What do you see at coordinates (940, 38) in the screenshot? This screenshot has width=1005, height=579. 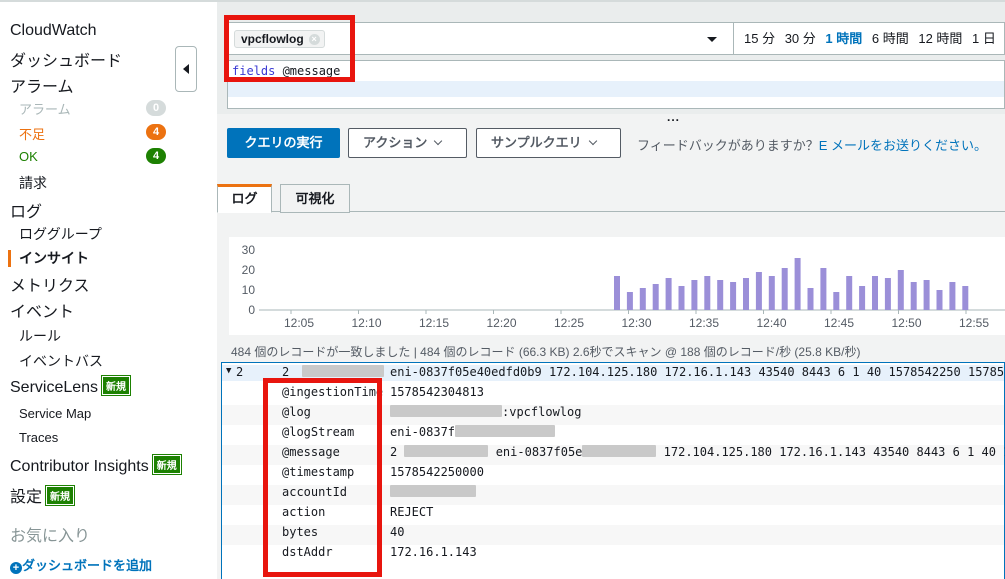 I see `time-option-12h: 12 時間` at bounding box center [940, 38].